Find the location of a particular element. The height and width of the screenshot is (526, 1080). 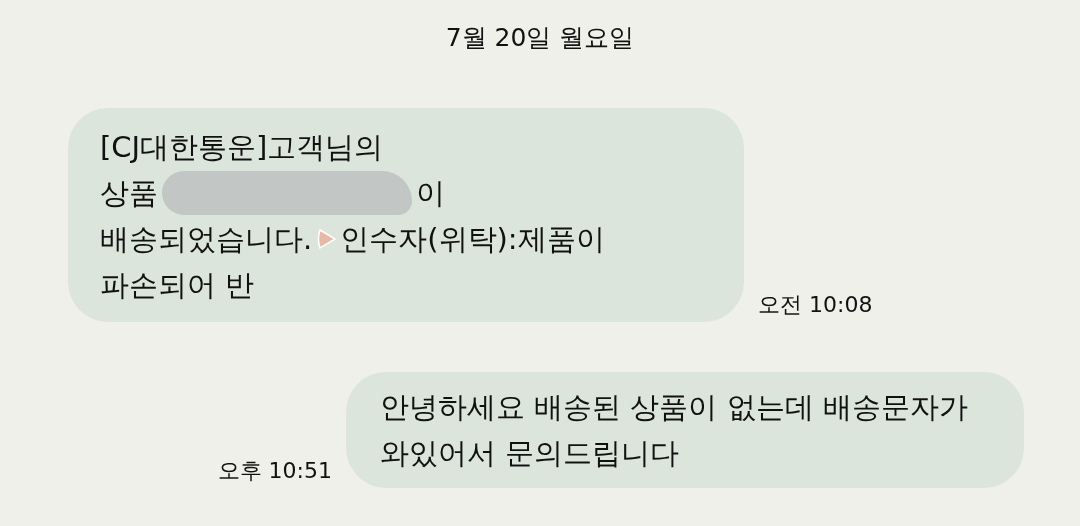

message-text: 파손되어 반 is located at coordinates (177, 285).